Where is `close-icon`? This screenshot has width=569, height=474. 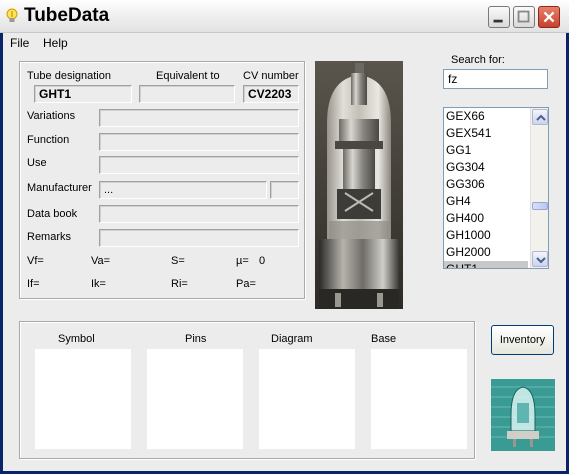 close-icon is located at coordinates (549, 17).